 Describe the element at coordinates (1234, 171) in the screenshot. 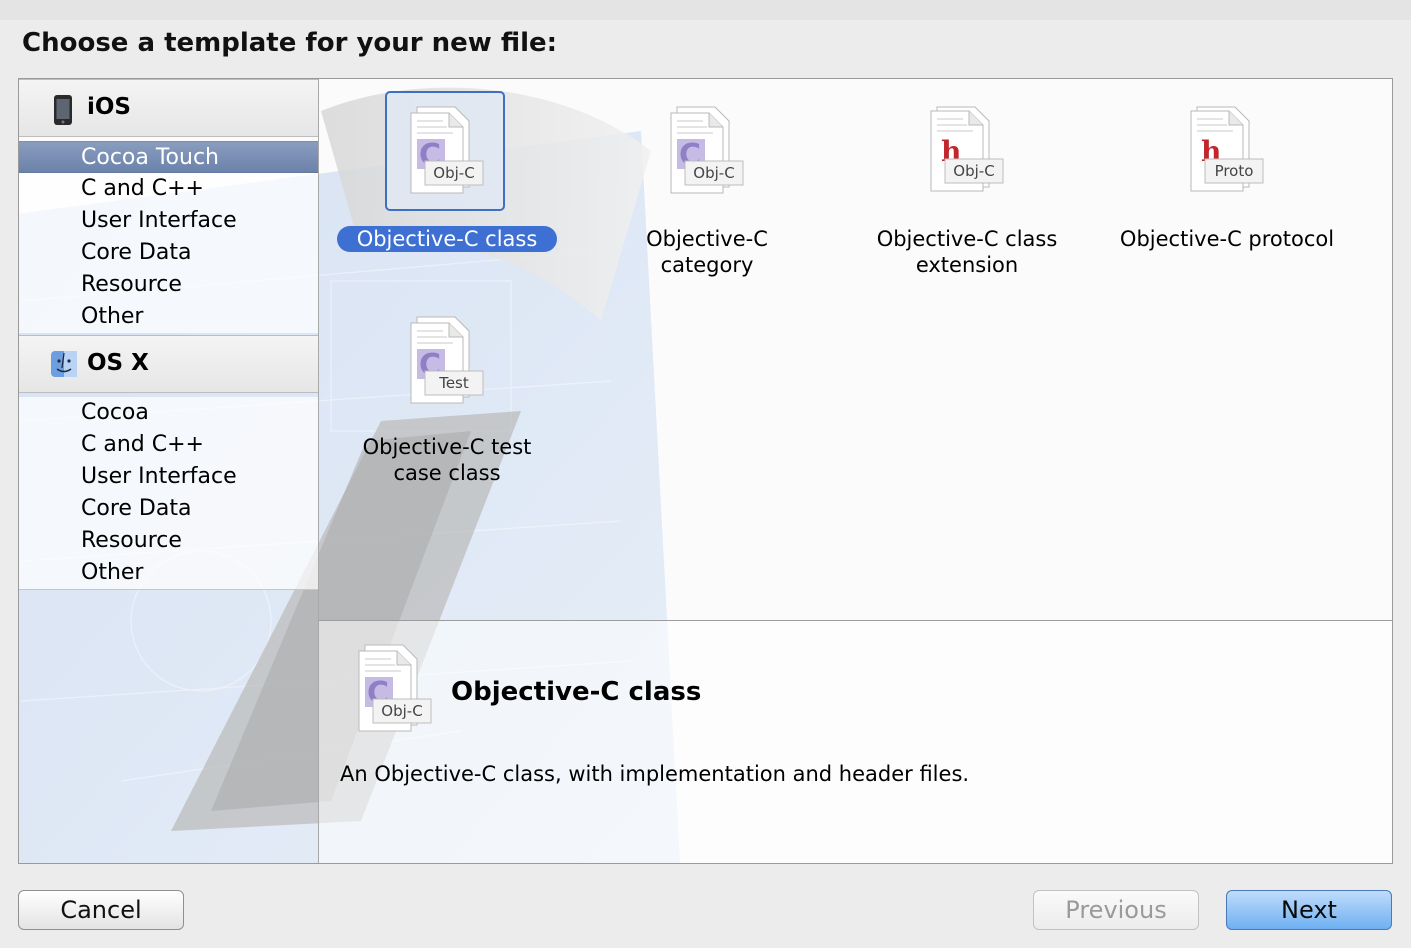

I see `svg-text: Proto` at that location.